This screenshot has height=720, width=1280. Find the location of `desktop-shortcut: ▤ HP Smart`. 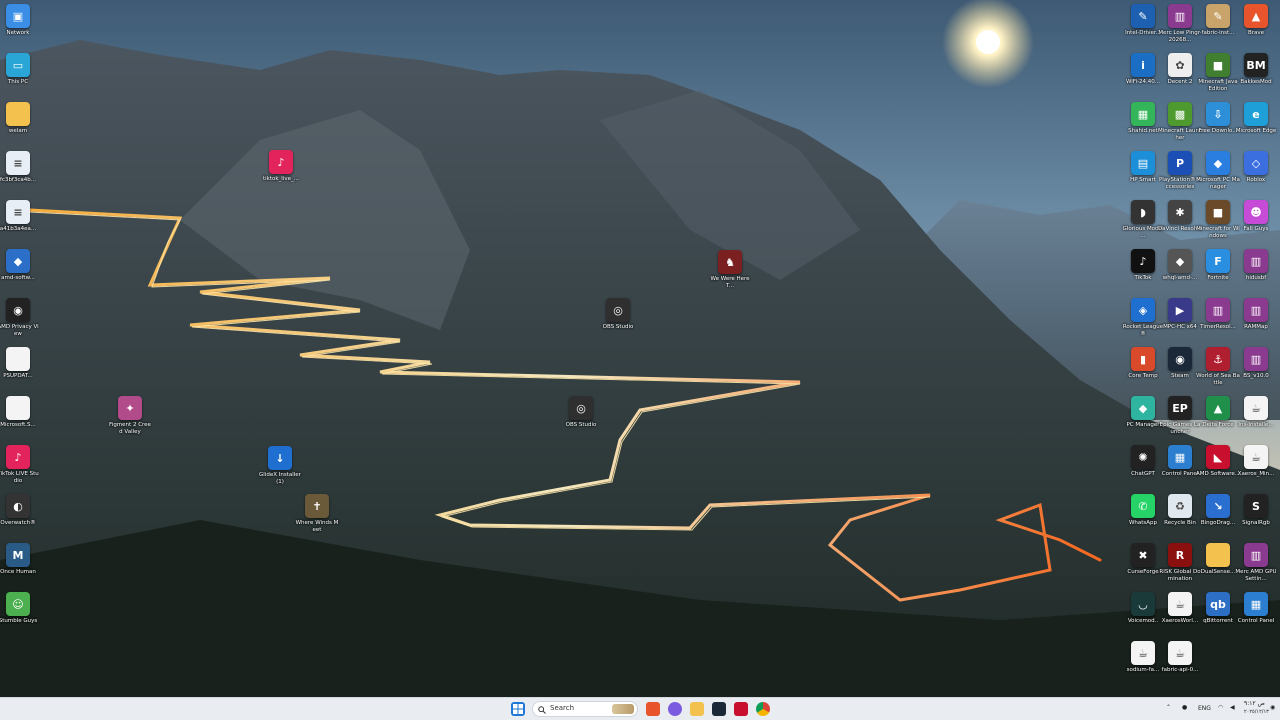

desktop-shortcut: ▤ HP Smart is located at coordinates (1143, 167).